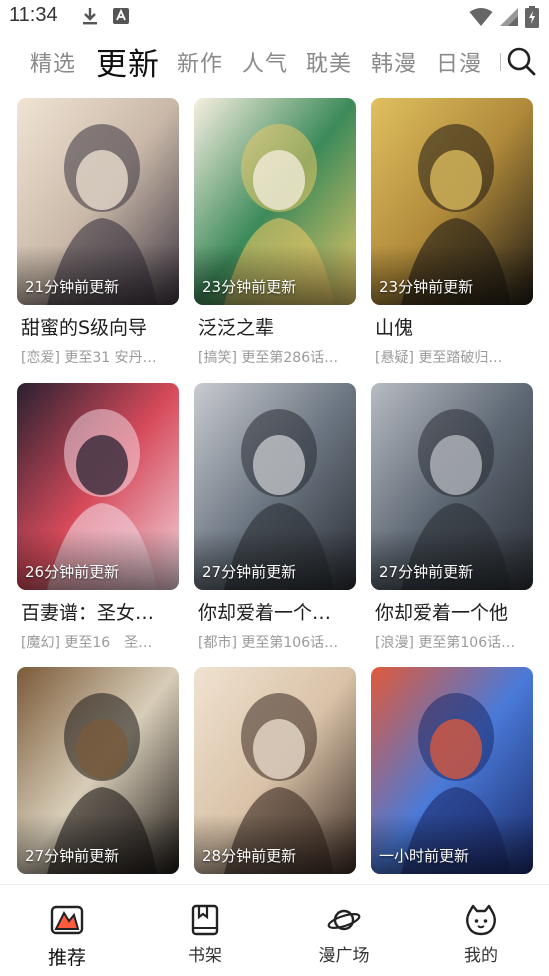 Image resolution: width=549 pixels, height=976 pixels. What do you see at coordinates (424, 856) in the screenshot?
I see `update-time-badge: 一小时前更新` at bounding box center [424, 856].